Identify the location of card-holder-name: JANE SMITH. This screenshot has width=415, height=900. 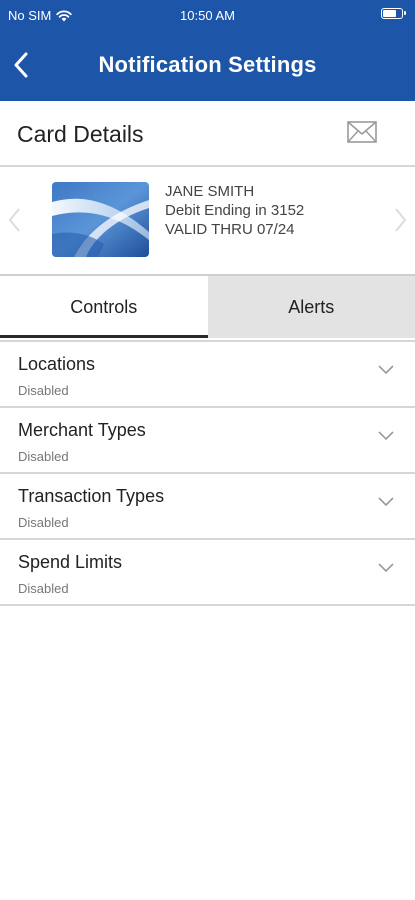
(210, 191).